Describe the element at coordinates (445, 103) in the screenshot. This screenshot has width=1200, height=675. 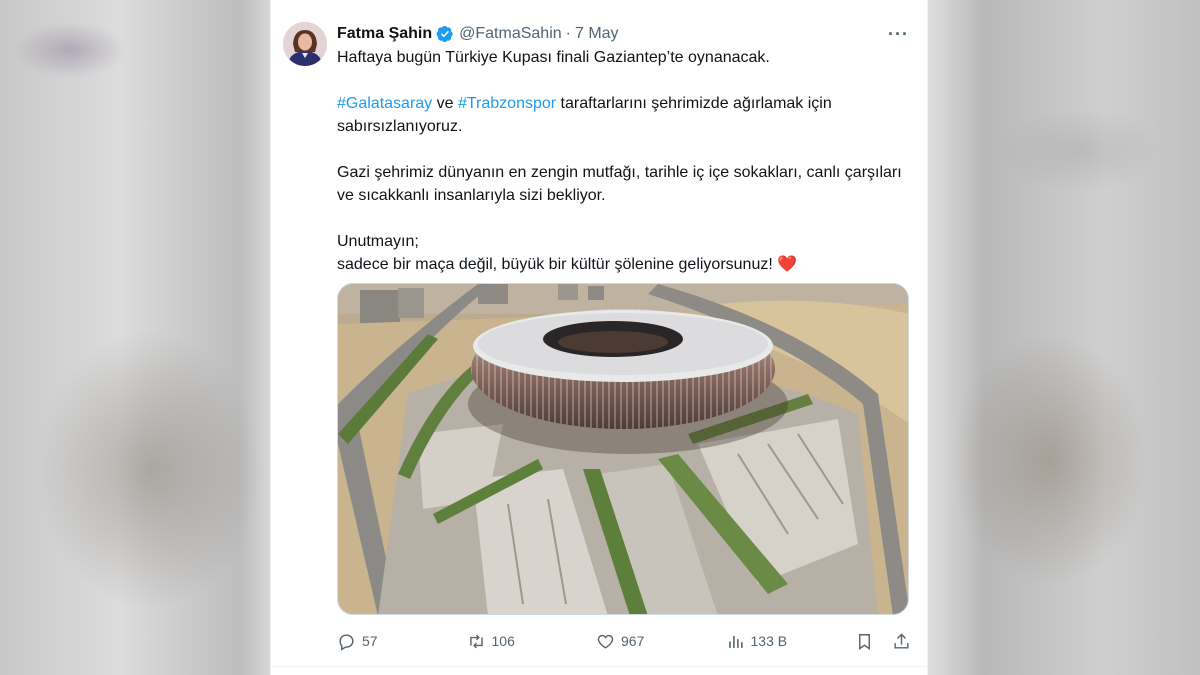
I see `text-and: ve` at that location.